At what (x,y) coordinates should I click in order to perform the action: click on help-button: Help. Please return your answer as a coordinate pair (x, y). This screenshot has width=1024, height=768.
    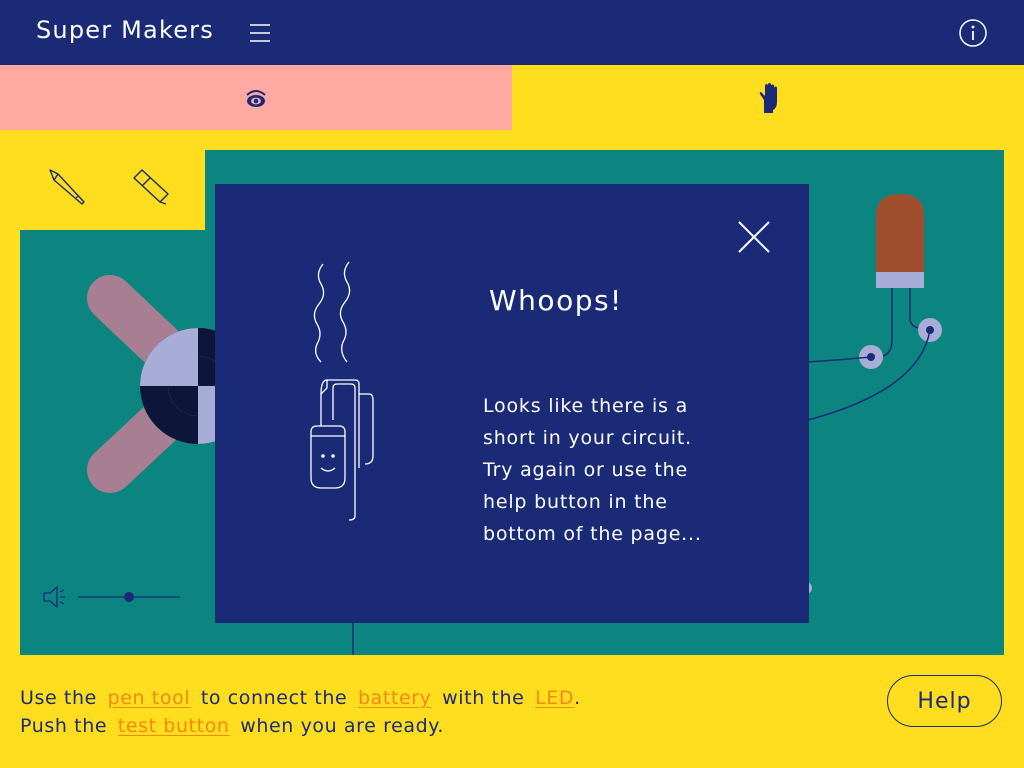
    Looking at the image, I should click on (944, 701).